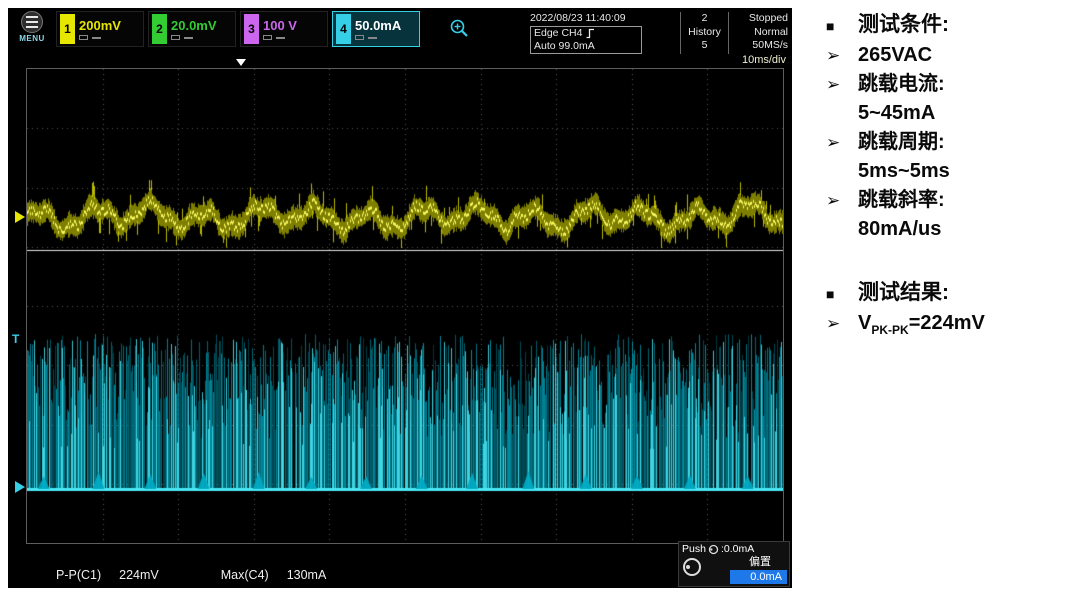  I want to click on channel-4-coupling-icons, so click(378, 37).